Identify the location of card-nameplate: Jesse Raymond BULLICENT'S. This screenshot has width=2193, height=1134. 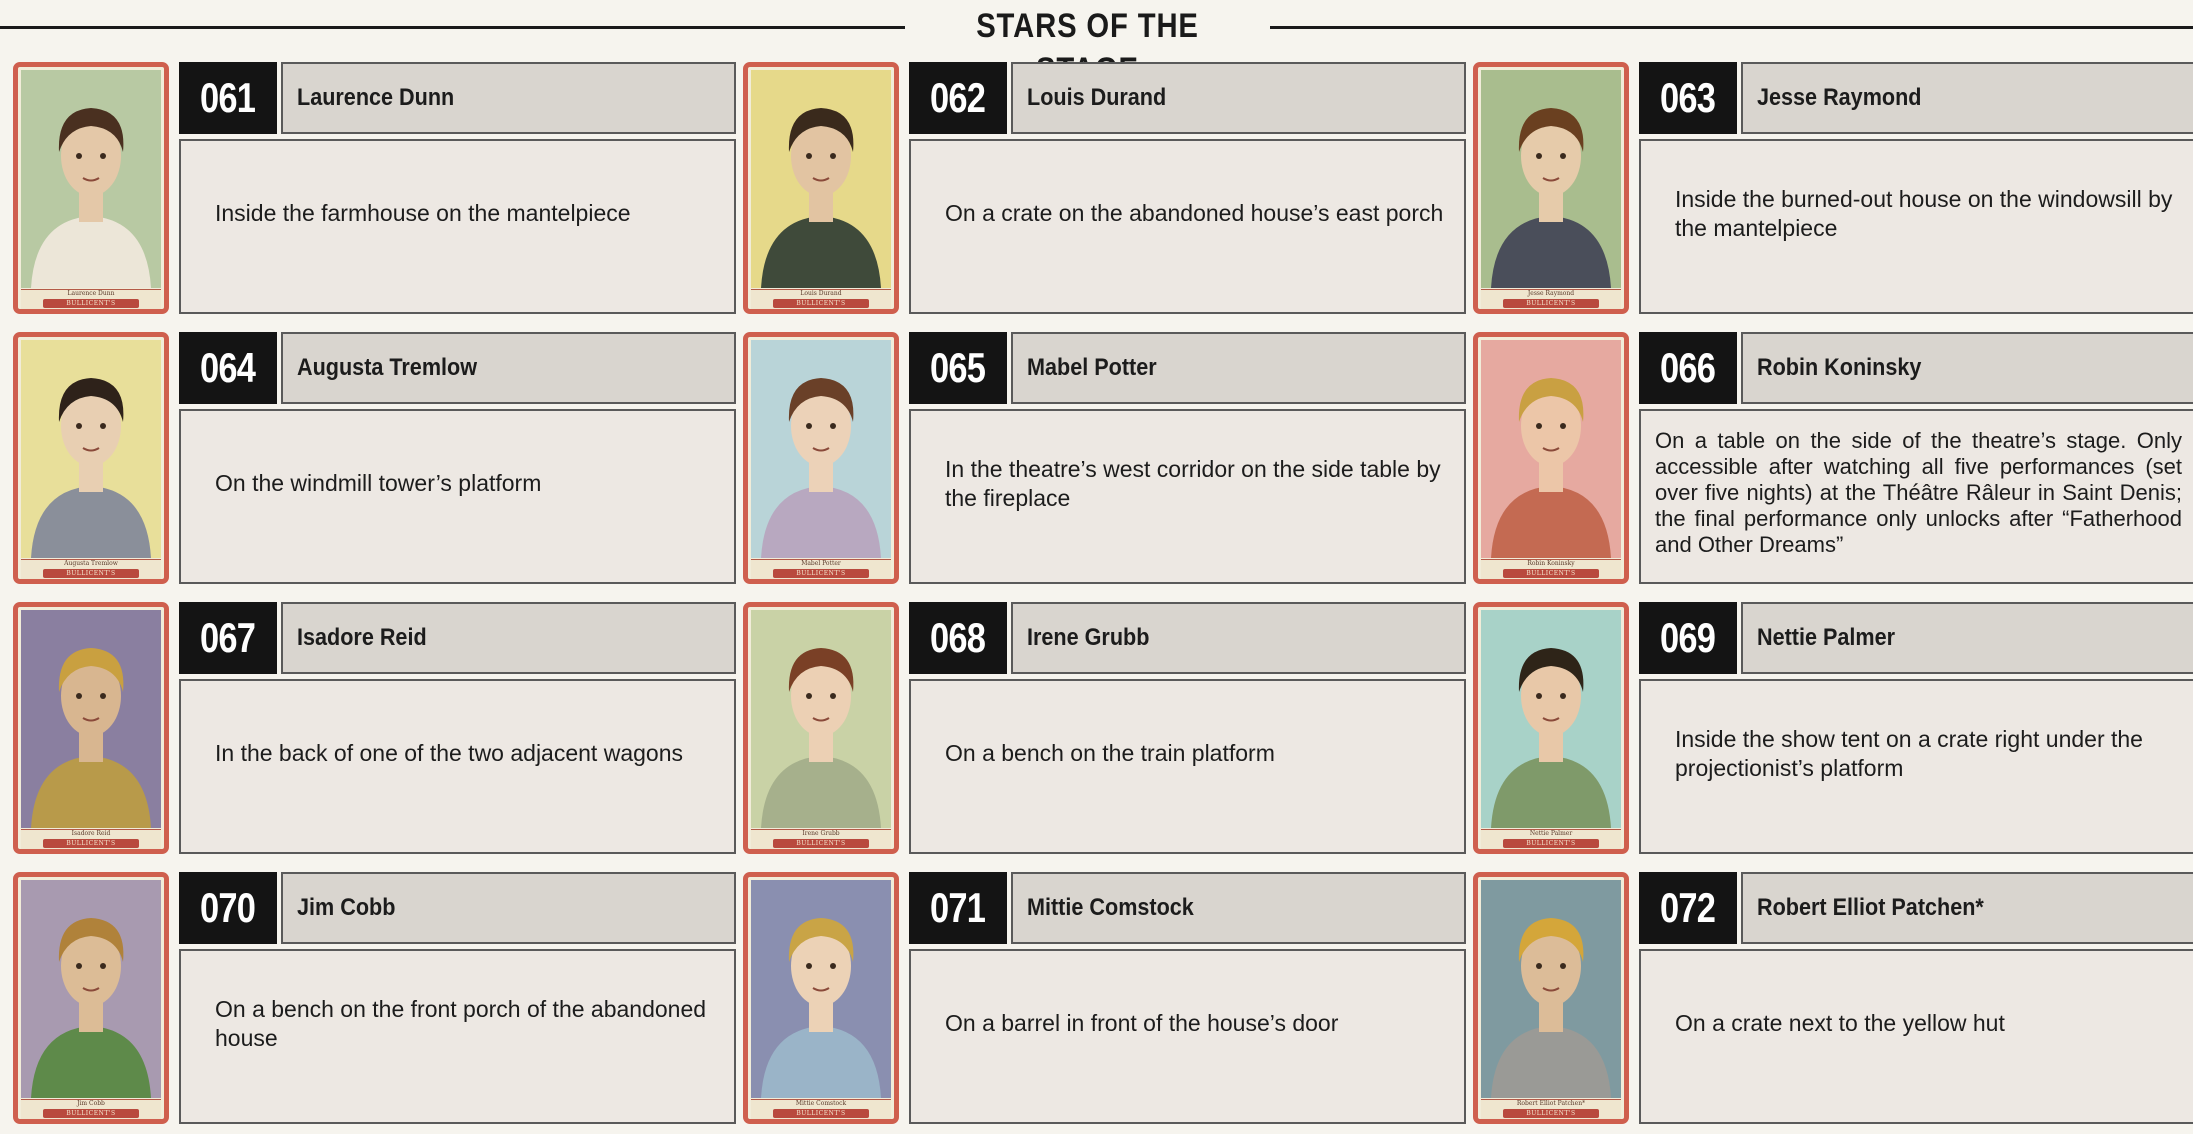
(1551, 299).